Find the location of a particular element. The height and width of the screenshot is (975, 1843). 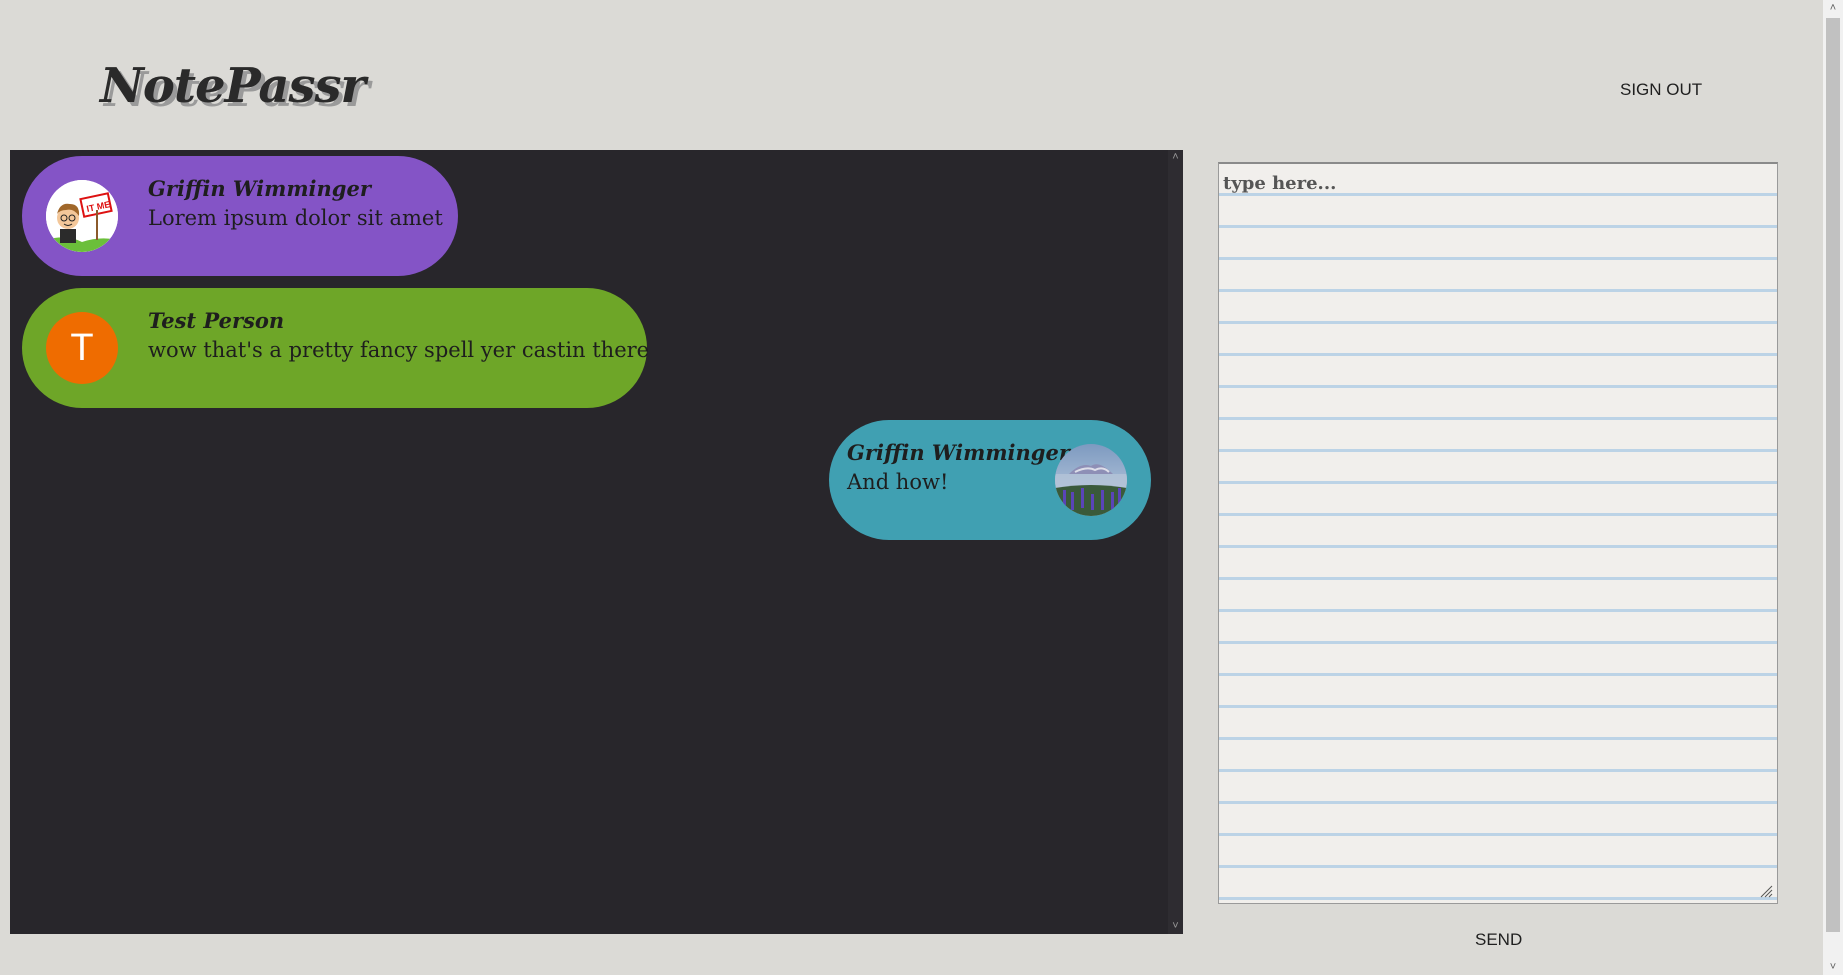

app-logo: NotePassr is located at coordinates (233, 86).